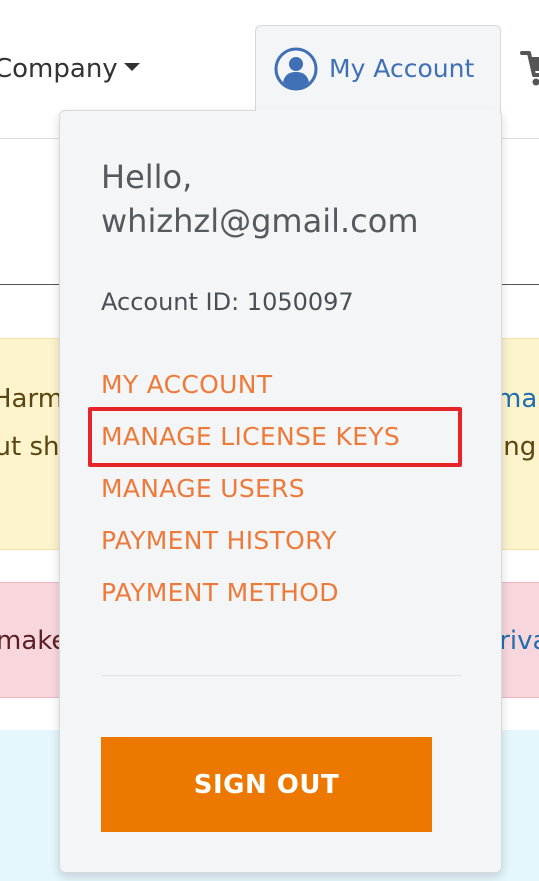 The image size is (539, 881). What do you see at coordinates (34, 641) in the screenshot?
I see `danger-text: make` at bounding box center [34, 641].